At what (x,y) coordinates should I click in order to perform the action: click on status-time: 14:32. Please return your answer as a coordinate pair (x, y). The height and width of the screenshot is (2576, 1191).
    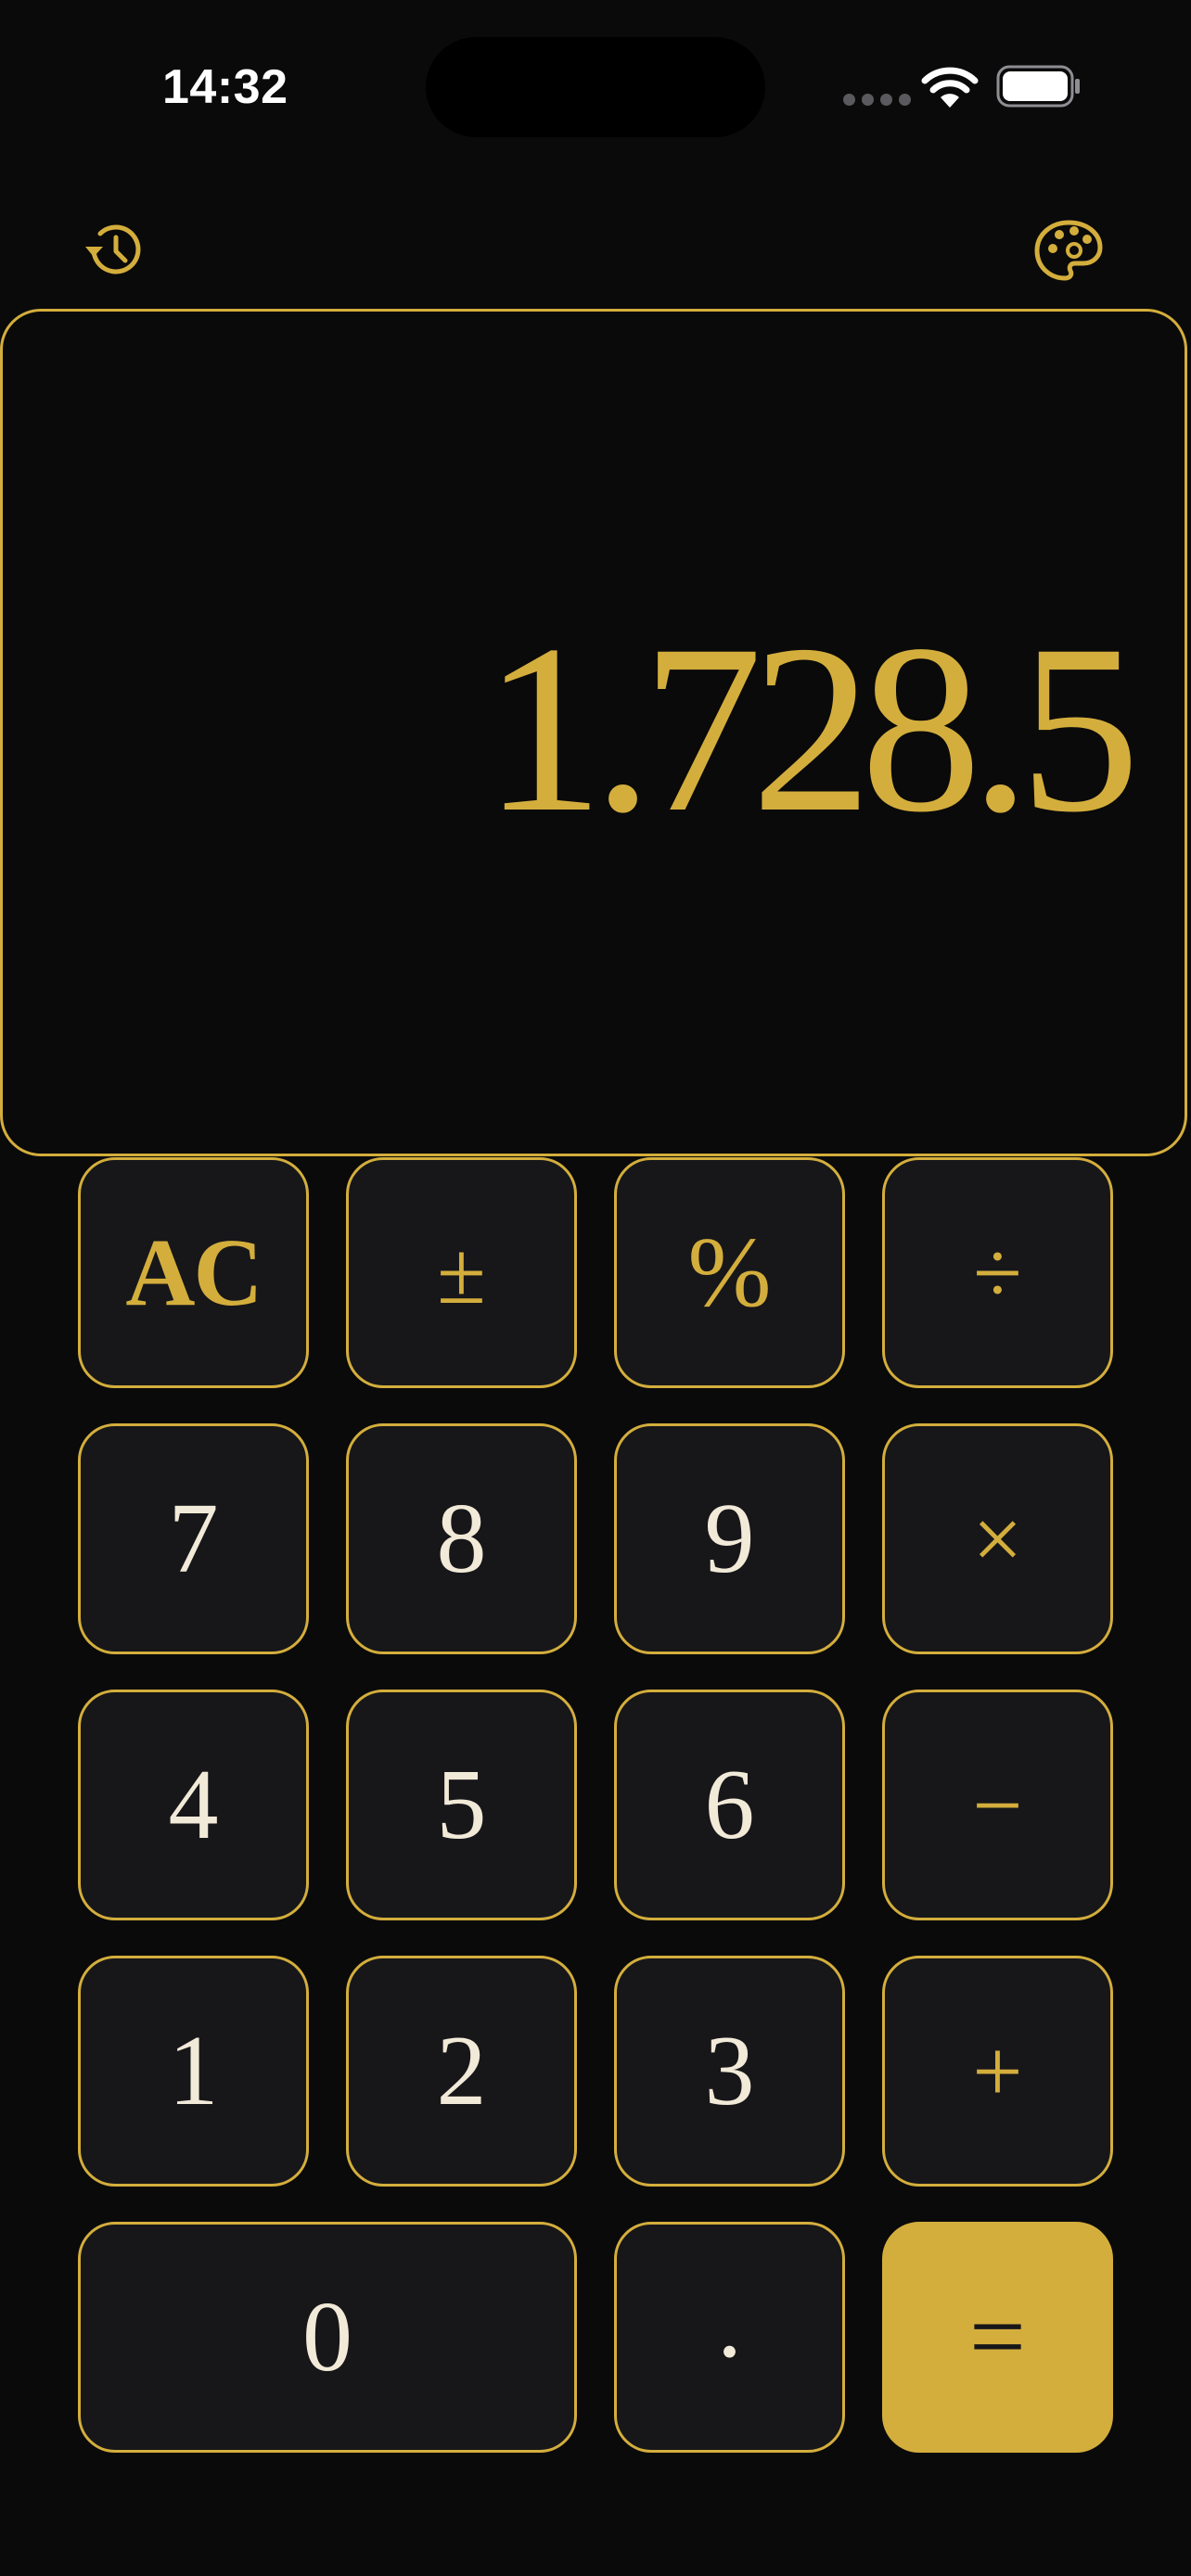
    Looking at the image, I should click on (225, 87).